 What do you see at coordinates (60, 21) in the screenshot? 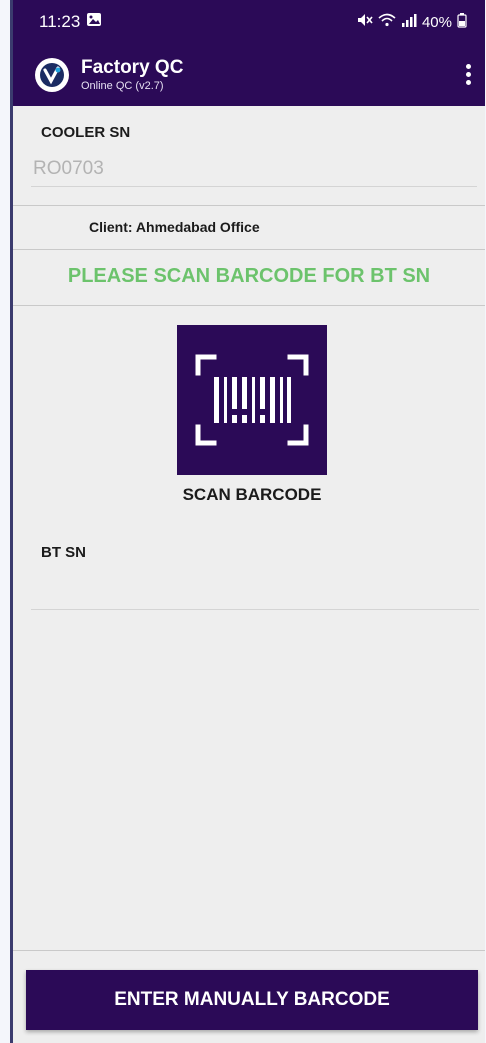
I see `status-time: 11:23` at bounding box center [60, 21].